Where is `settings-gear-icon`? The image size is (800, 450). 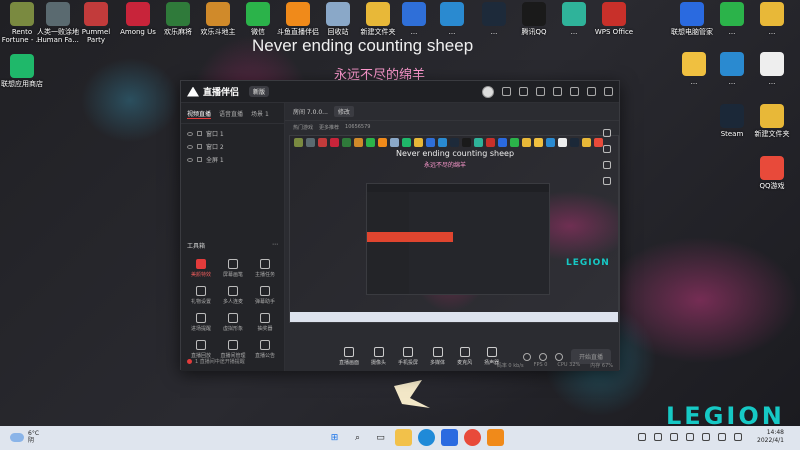 settings-gear-icon is located at coordinates (558, 356).